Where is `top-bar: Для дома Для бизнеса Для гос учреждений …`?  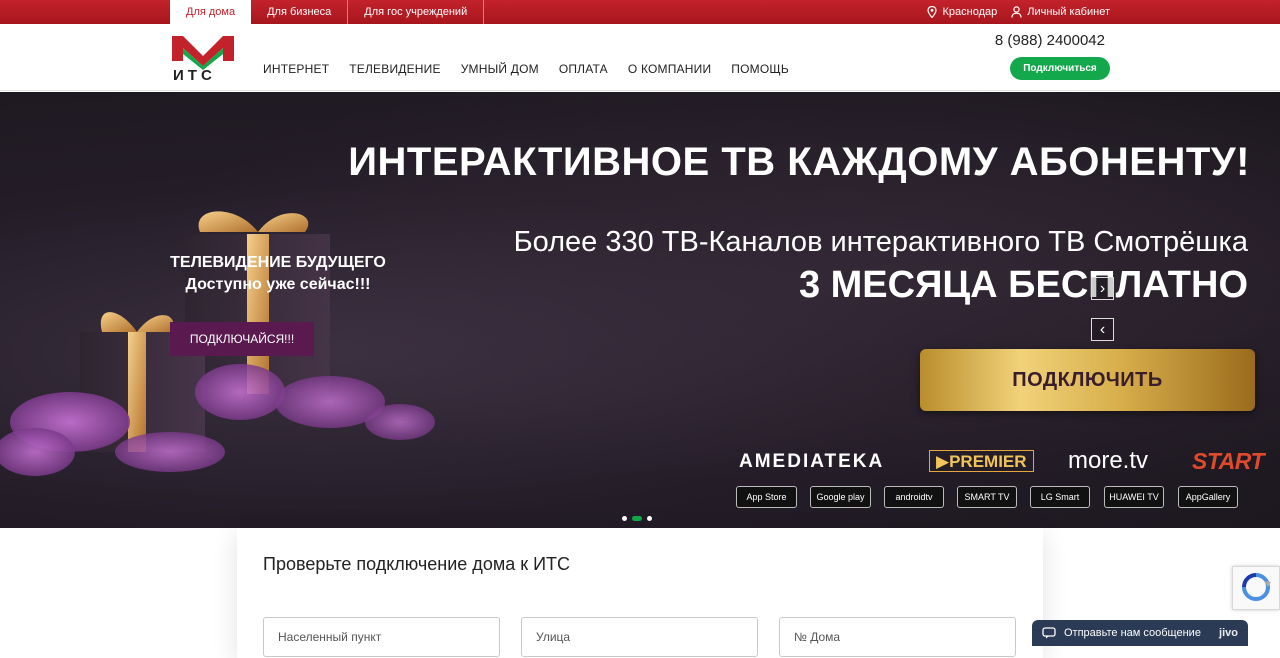 top-bar: Для дома Для бизнеса Для гос учреждений … is located at coordinates (640, 12).